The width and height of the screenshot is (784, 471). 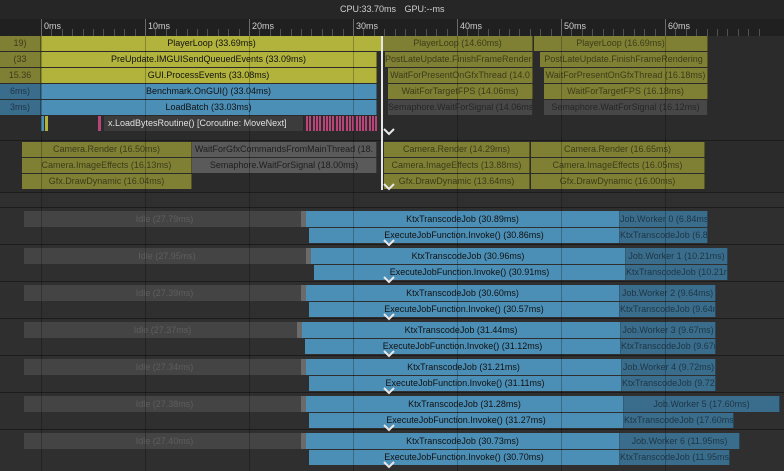 I want to click on sample-benchmark-ongui: Benchmark.OnGUI() (33.04ms), so click(x=209, y=91).